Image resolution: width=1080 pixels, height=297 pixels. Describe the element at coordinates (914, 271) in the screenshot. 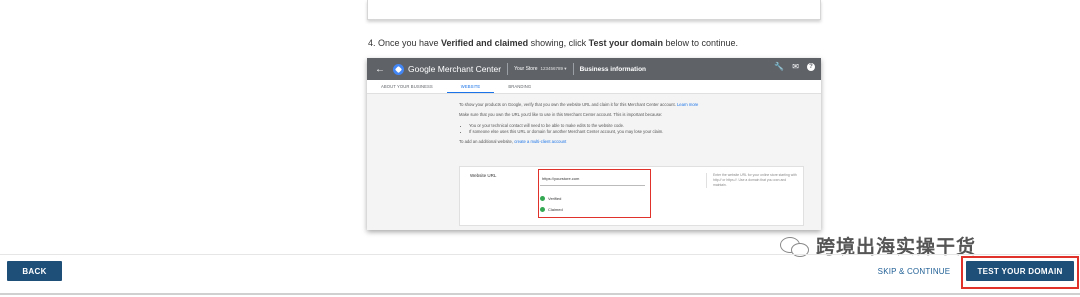

I see `skip-continue-button: SKIP & CONTINUE` at that location.